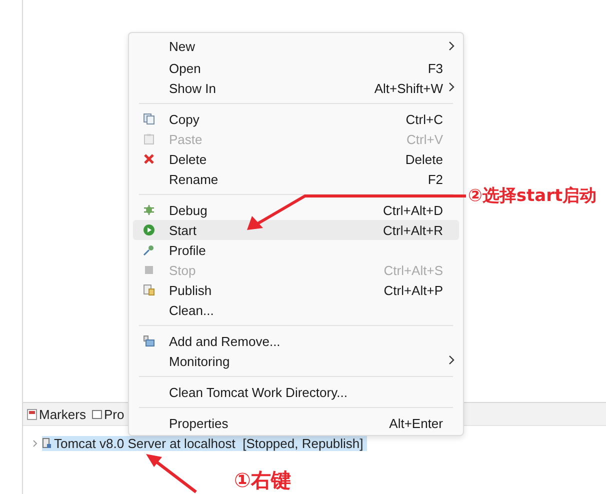 This screenshot has width=606, height=494. What do you see at coordinates (97, 414) in the screenshot?
I see `window-icon` at bounding box center [97, 414].